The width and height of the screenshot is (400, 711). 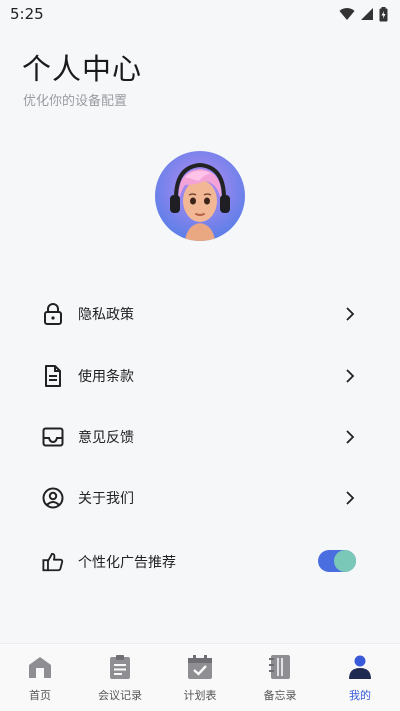 What do you see at coordinates (53, 437) in the screenshot?
I see `inbox-icon` at bounding box center [53, 437].